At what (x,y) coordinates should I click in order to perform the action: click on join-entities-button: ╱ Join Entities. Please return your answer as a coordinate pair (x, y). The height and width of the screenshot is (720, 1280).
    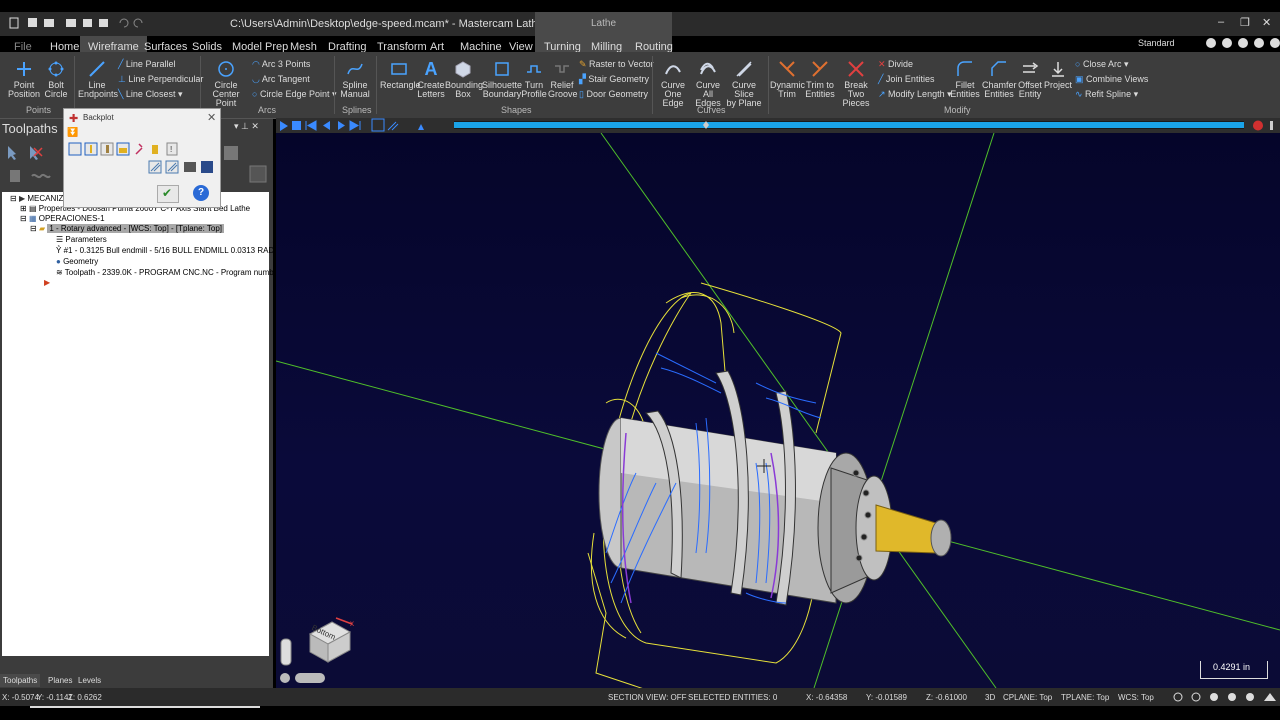
    Looking at the image, I should click on (906, 79).